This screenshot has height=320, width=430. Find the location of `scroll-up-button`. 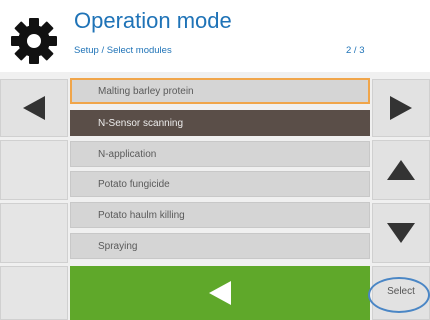

scroll-up-button is located at coordinates (401, 170).